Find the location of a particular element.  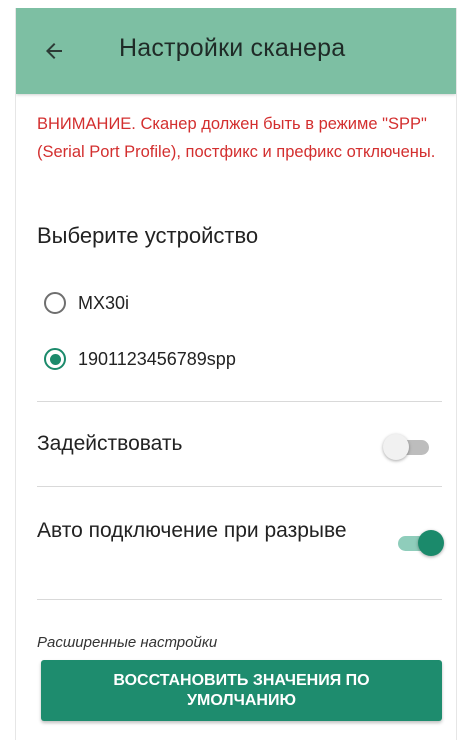

device-option-mx30i: MX30i is located at coordinates (86, 303).